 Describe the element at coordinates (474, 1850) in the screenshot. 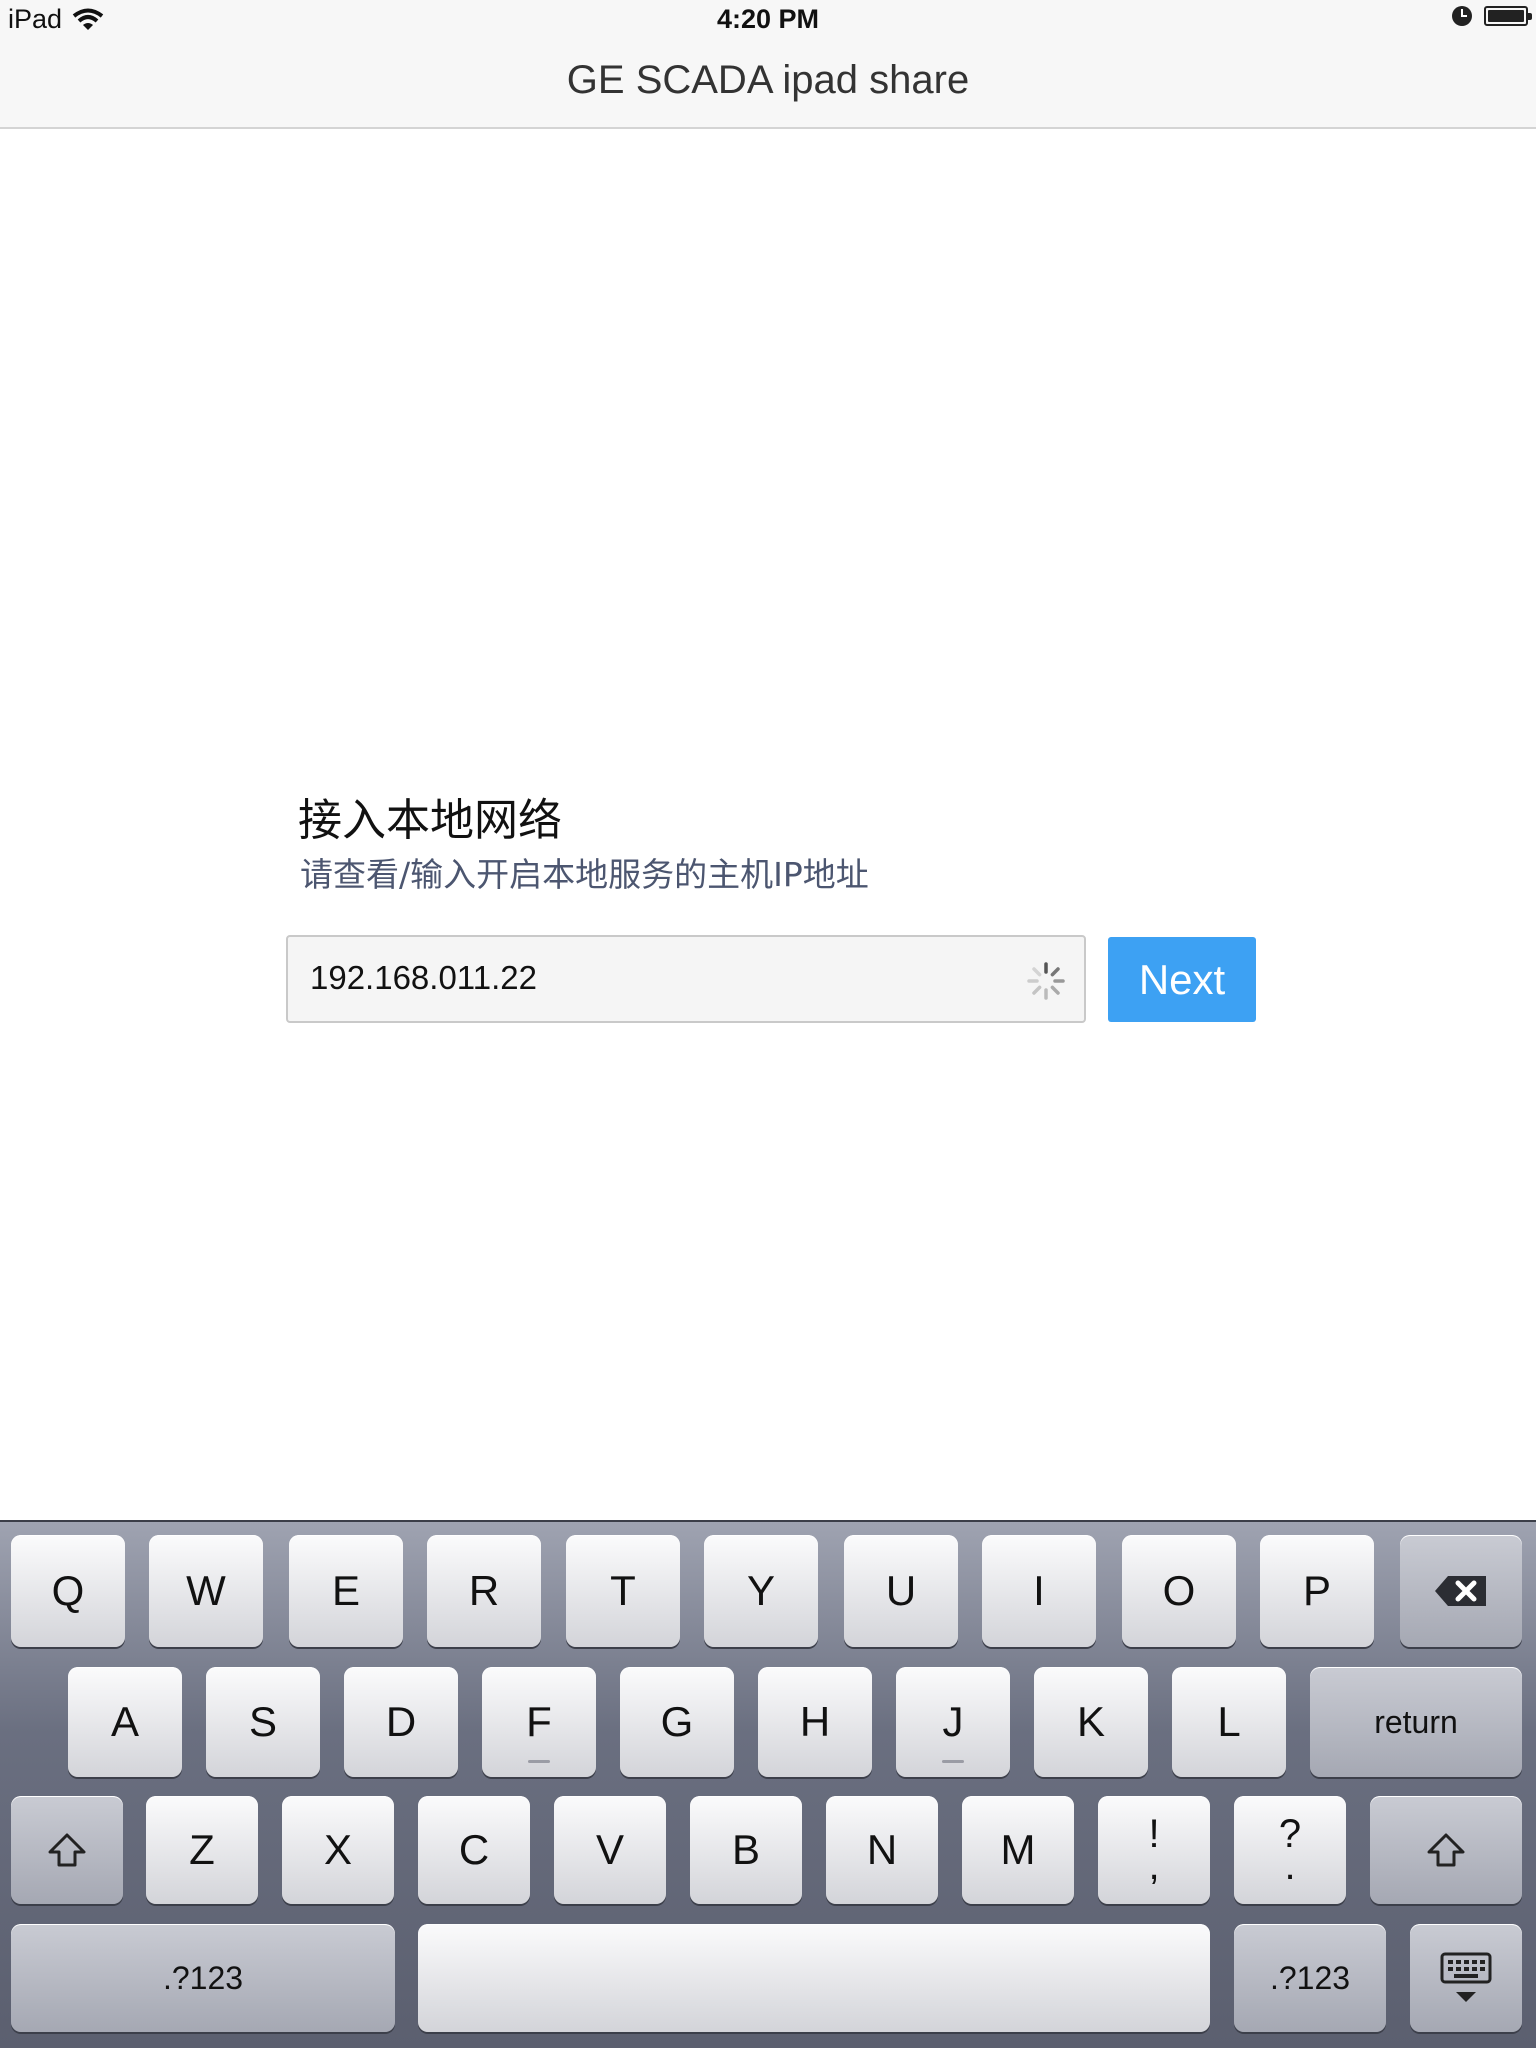

I see `key-c: C` at that location.